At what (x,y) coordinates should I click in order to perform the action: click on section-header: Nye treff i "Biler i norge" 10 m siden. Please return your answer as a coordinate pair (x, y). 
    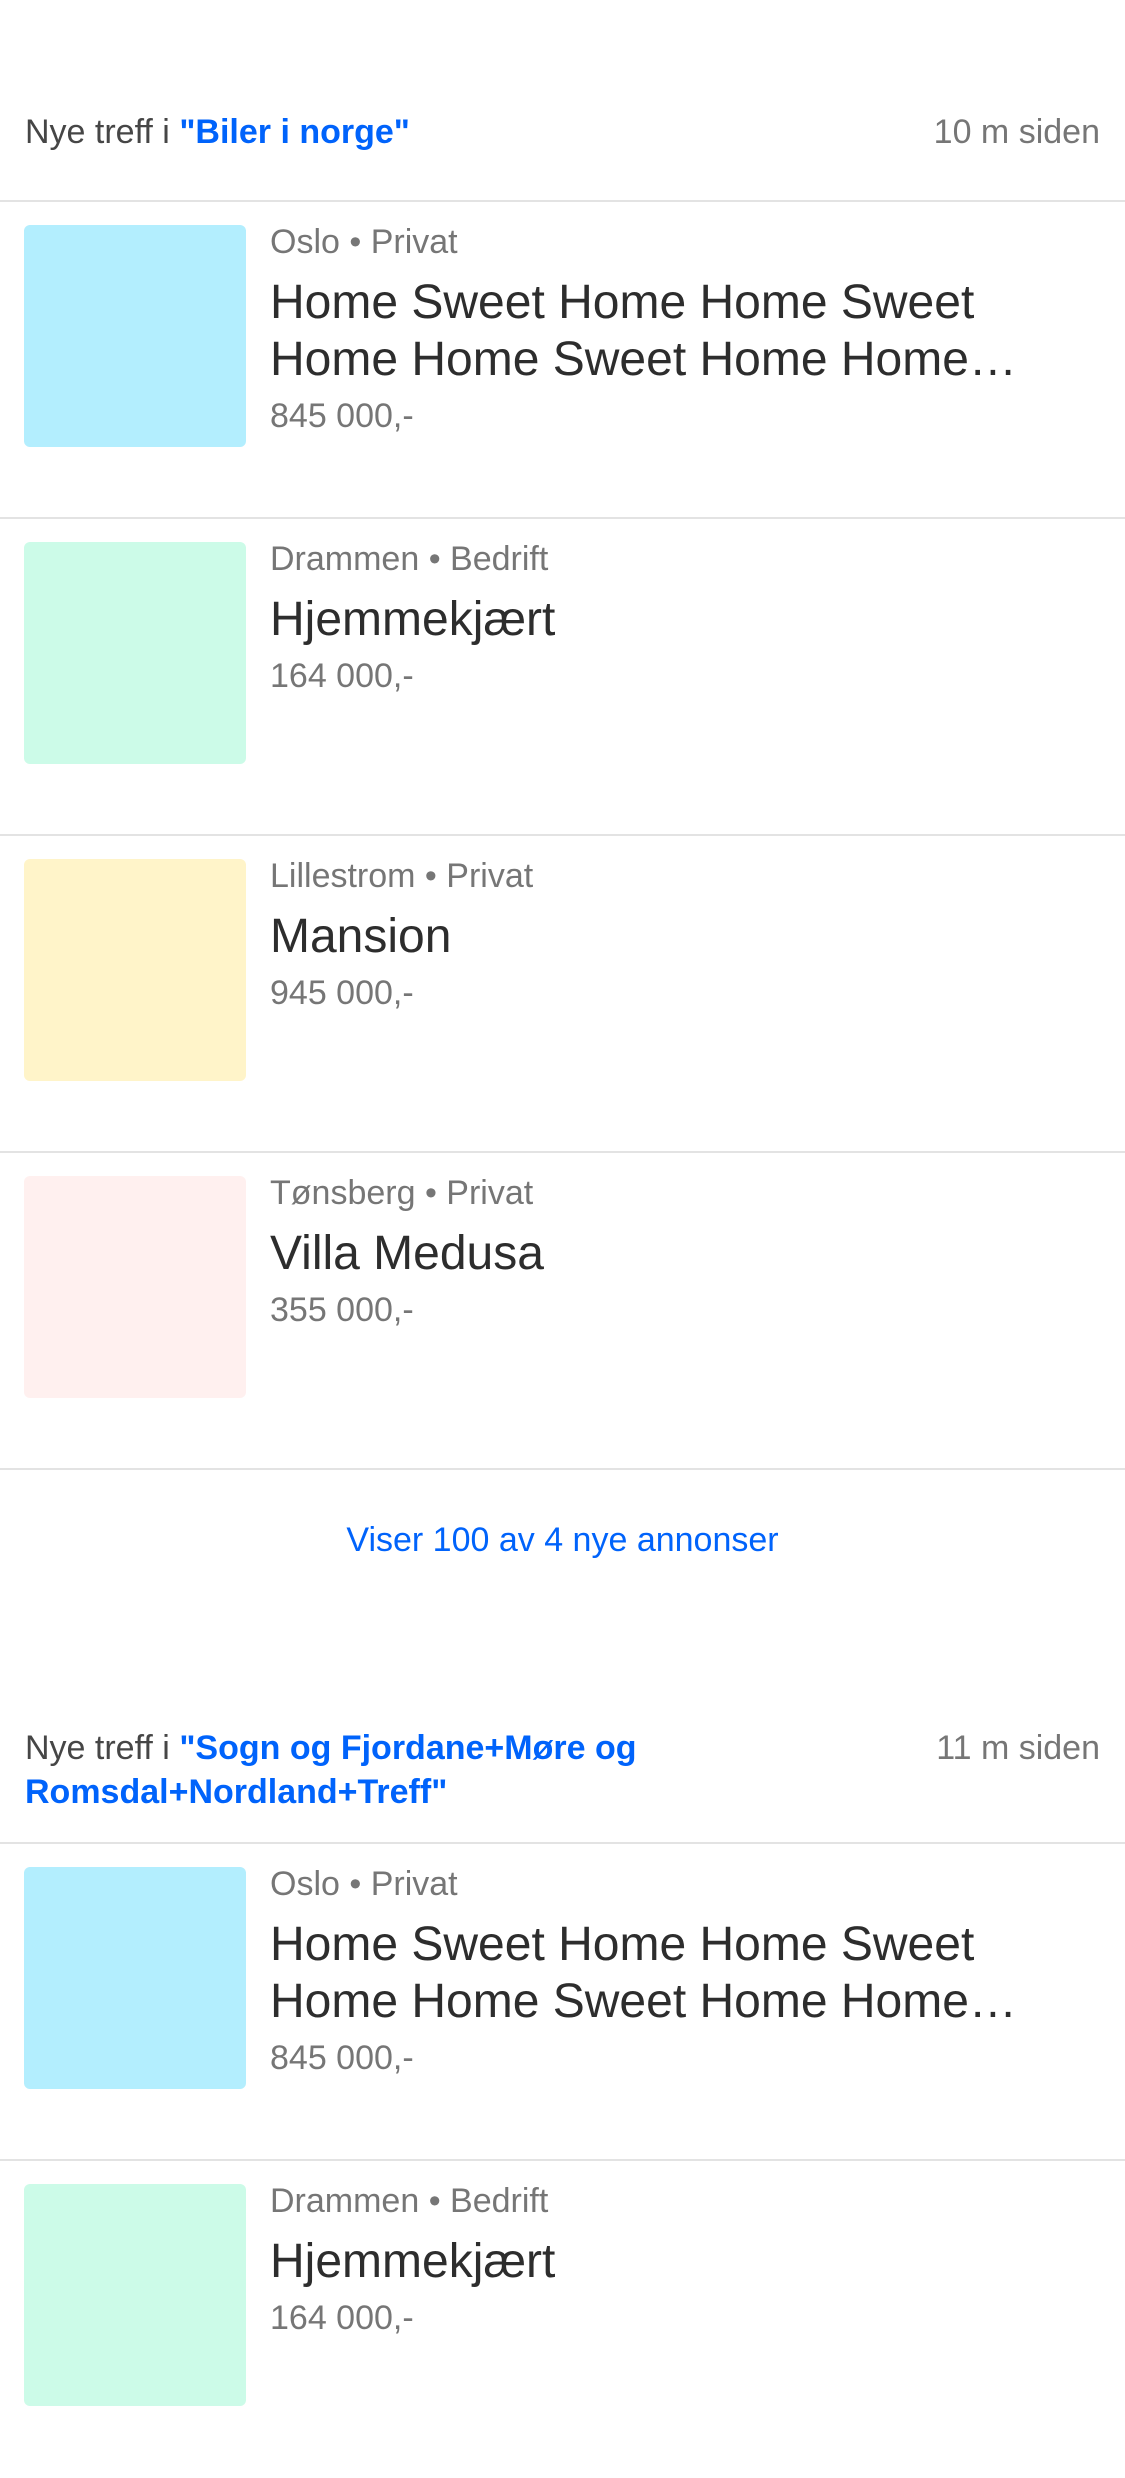
    Looking at the image, I should click on (562, 145).